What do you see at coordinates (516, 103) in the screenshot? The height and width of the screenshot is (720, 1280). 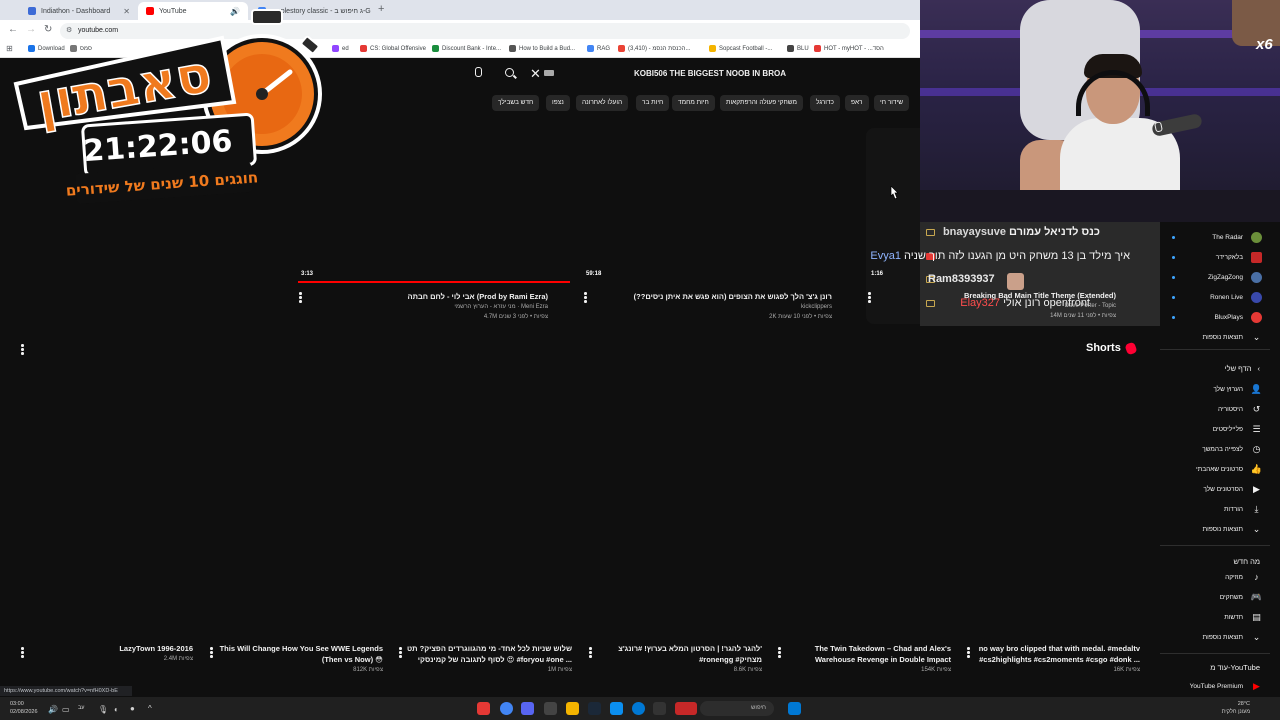 I see `chip-new-for-you: חדש בשבילך` at bounding box center [516, 103].